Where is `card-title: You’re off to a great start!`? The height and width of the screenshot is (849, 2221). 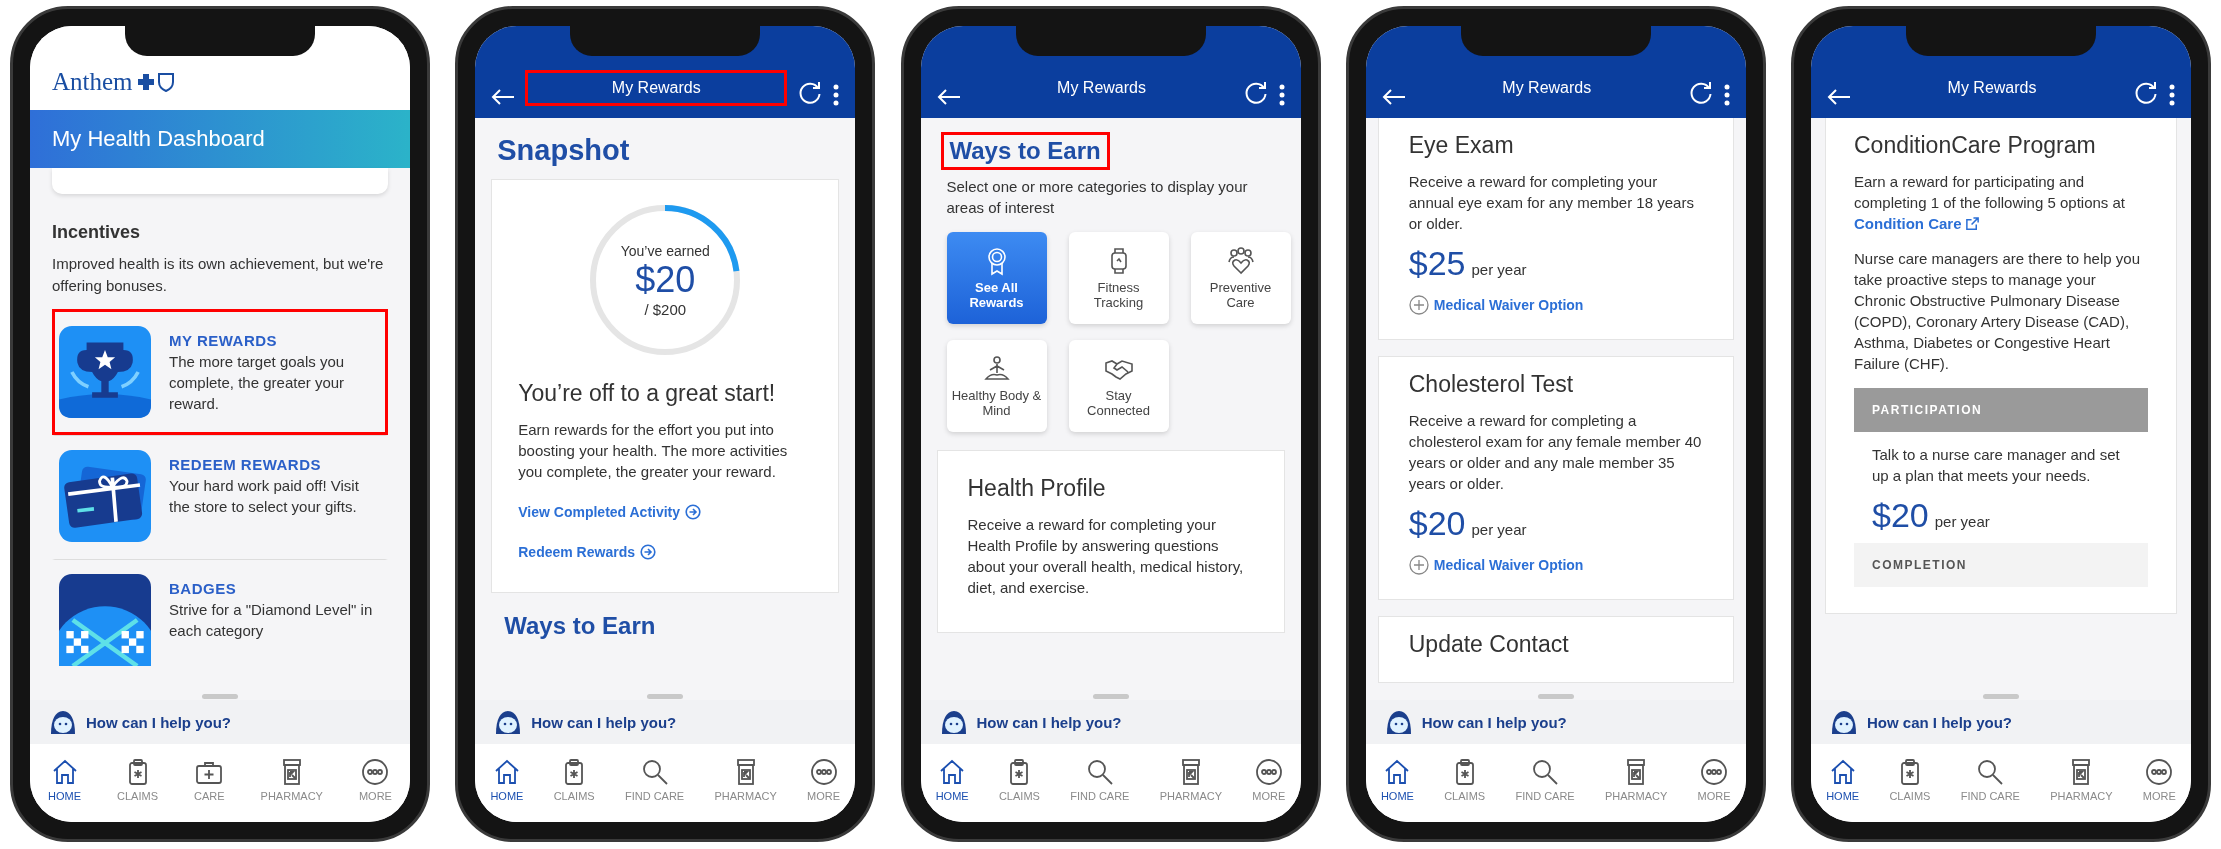
card-title: You’re off to a great start! is located at coordinates (647, 393).